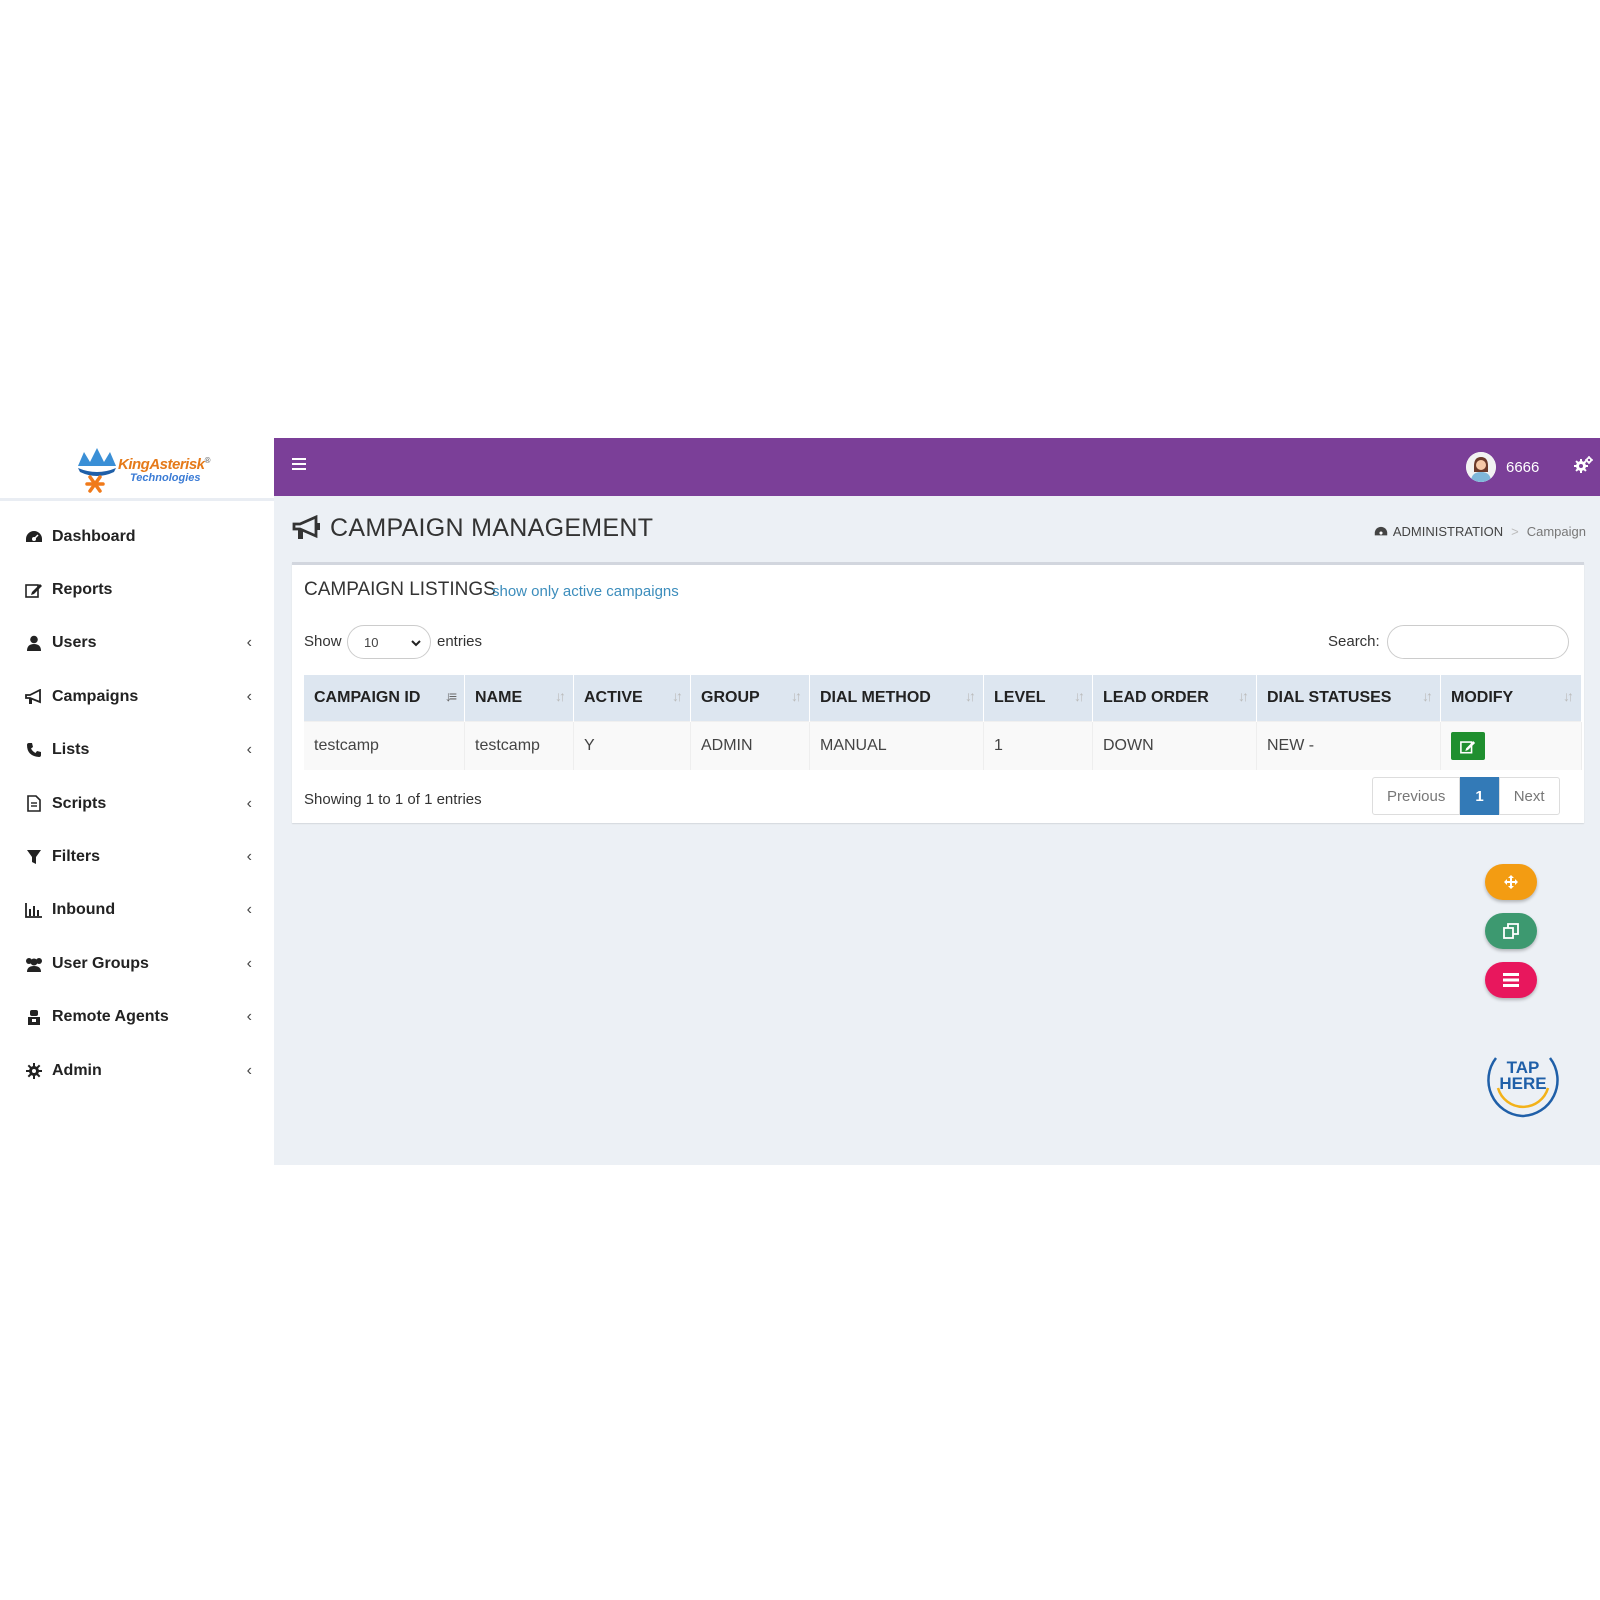  I want to click on page-length-value: 10, so click(371, 642).